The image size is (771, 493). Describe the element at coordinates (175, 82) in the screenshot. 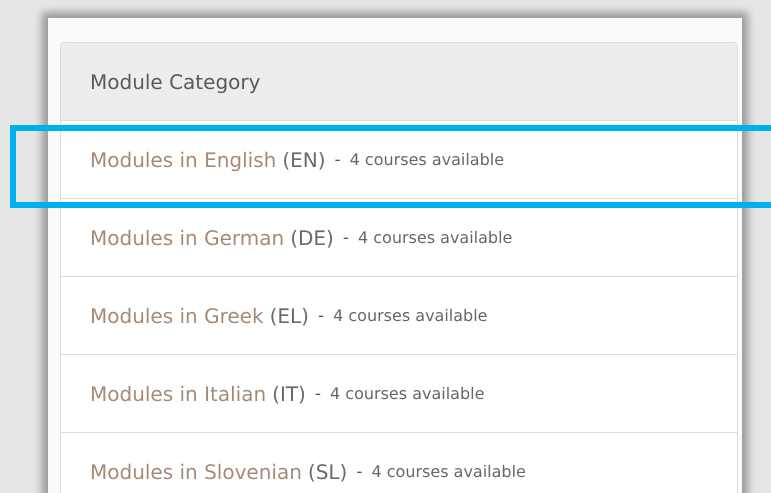

I see `panel-heading: Module Category` at that location.